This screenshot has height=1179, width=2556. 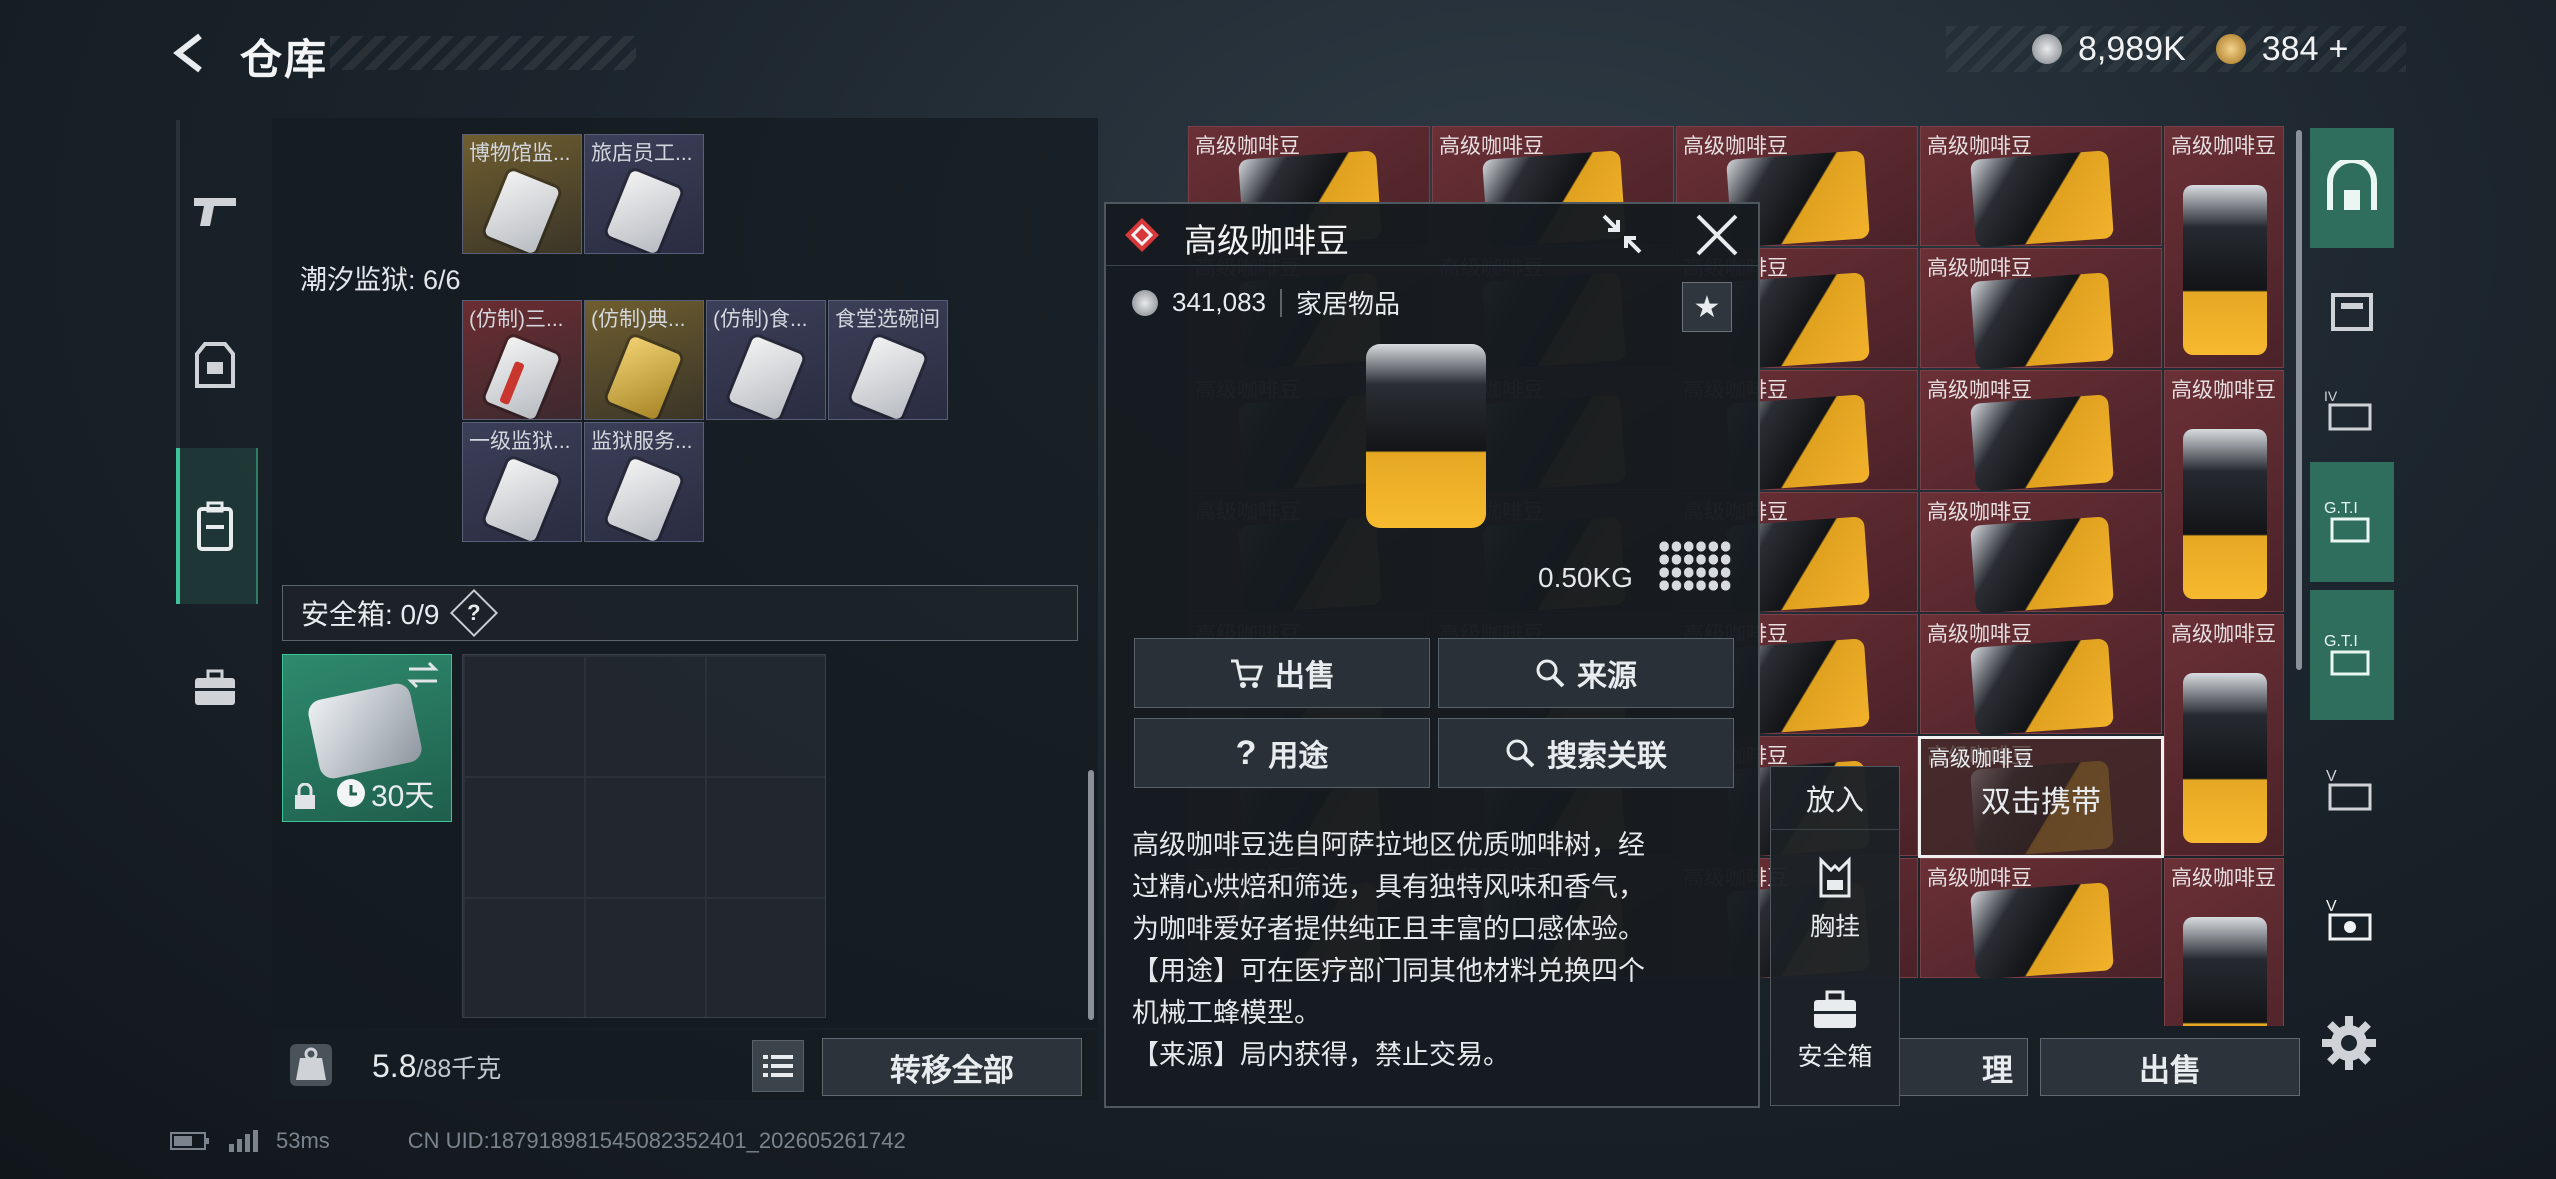 I want to click on list-view-button, so click(x=778, y=1066).